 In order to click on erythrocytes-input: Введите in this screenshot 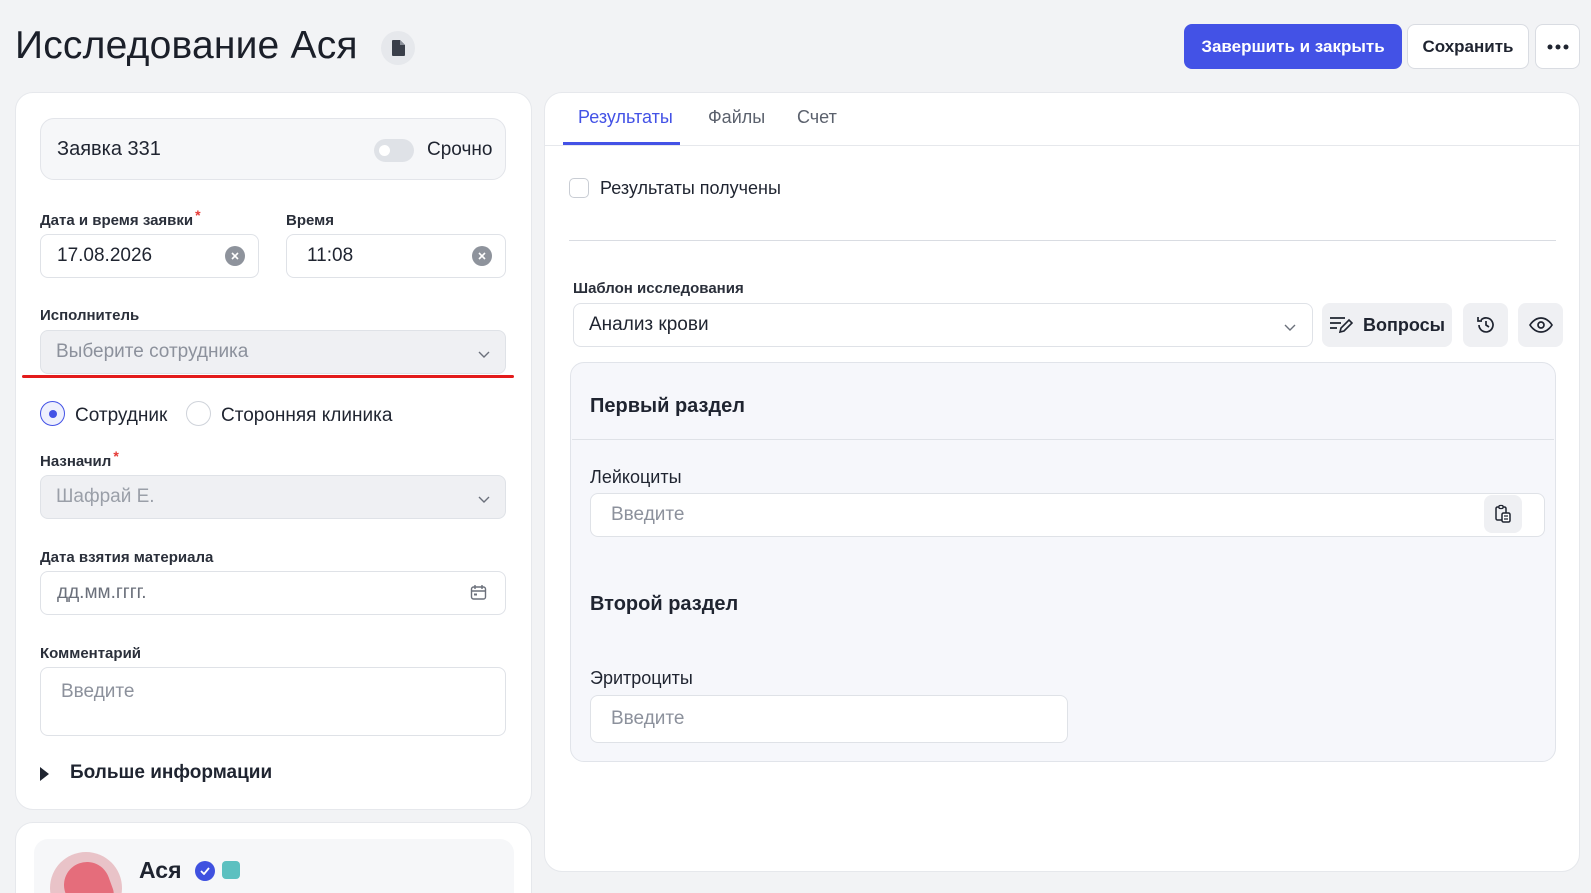, I will do `click(829, 719)`.